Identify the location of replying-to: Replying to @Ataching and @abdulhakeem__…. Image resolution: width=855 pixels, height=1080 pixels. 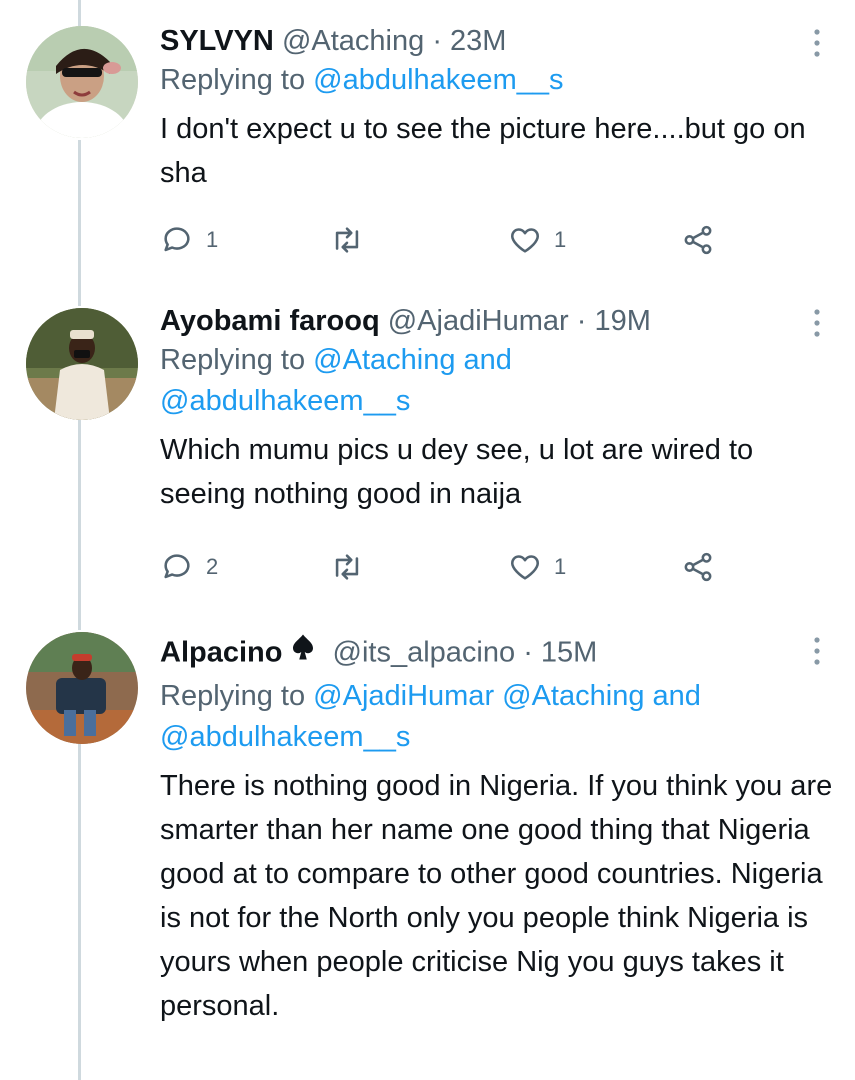
(497, 381).